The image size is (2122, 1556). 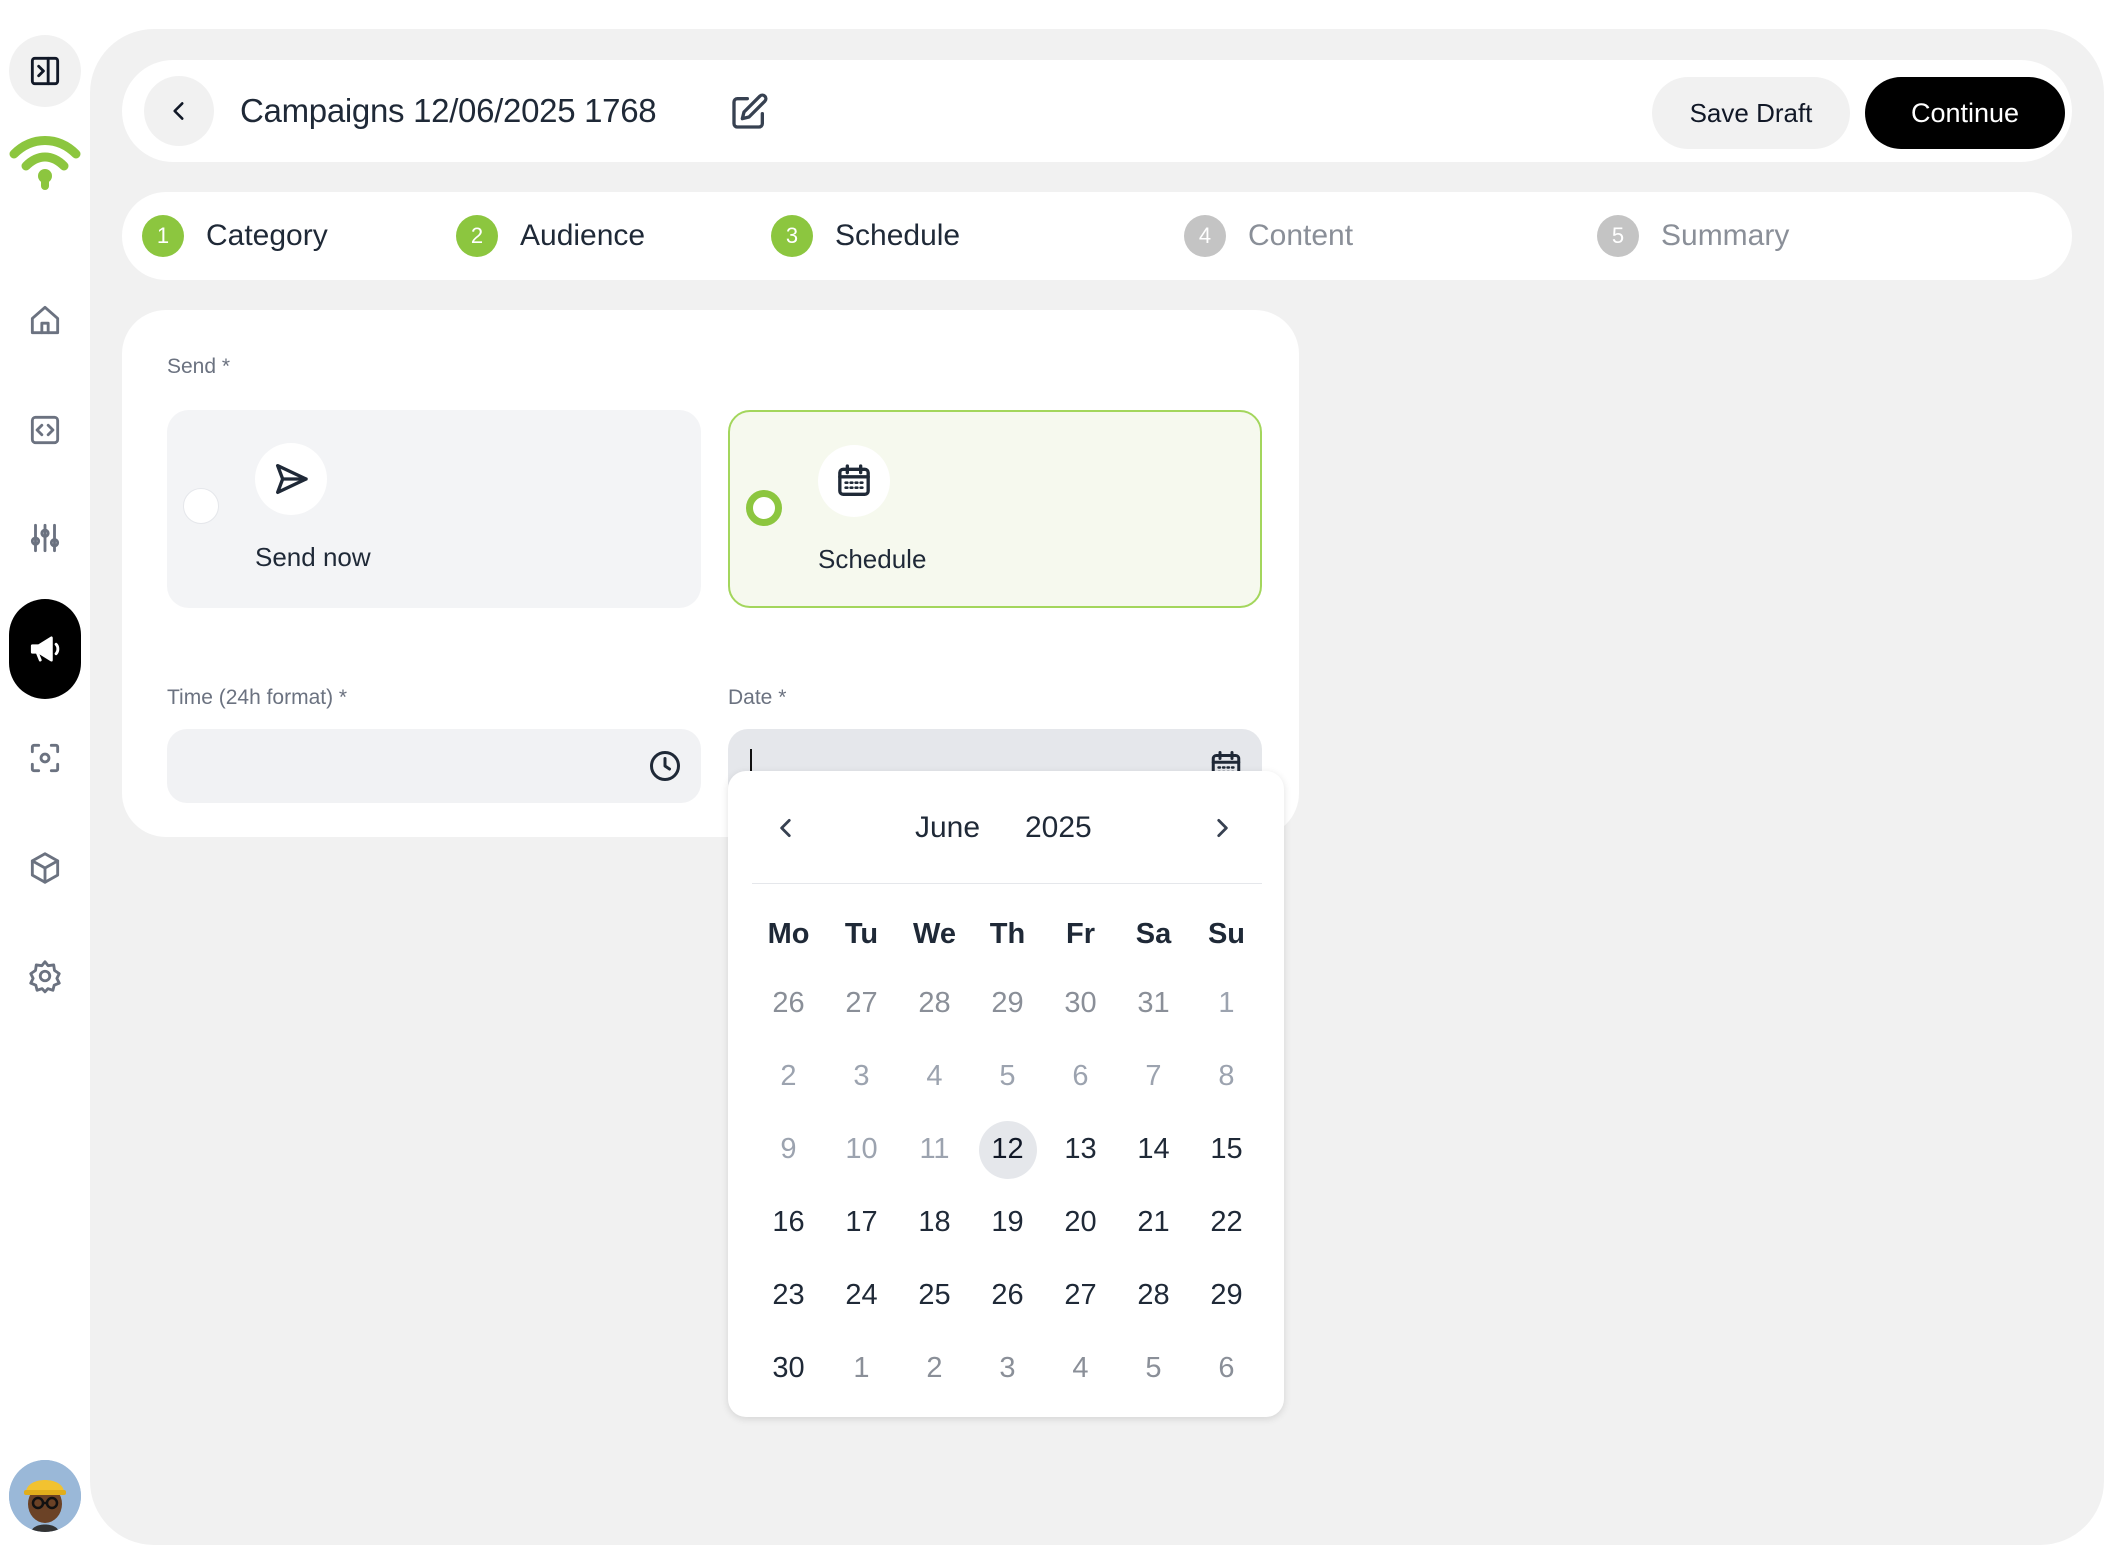 I want to click on week-row: 9 10 11 12 13 14 15, so click(x=1007, y=1149).